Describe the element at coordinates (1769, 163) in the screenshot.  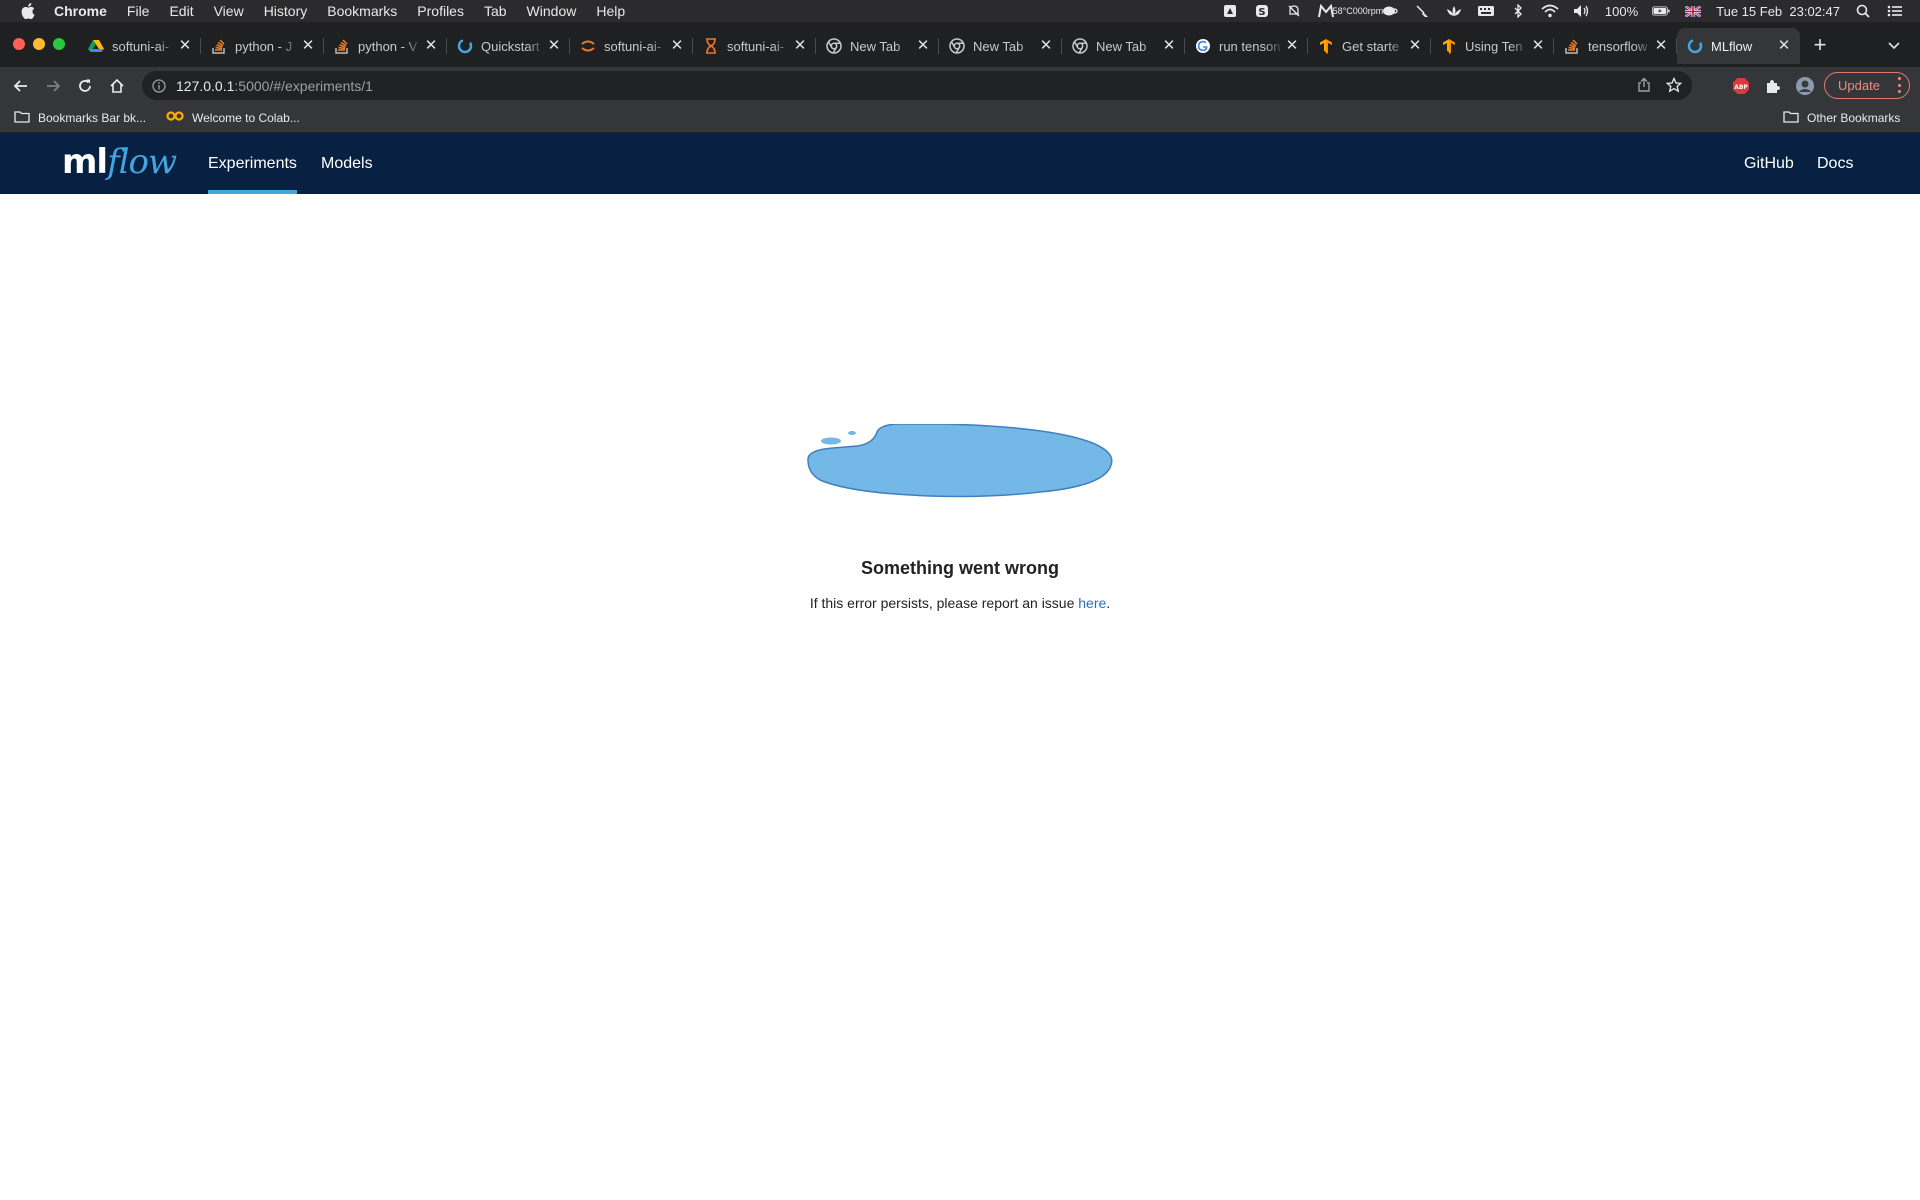
I see `nav-github: GitHub` at that location.